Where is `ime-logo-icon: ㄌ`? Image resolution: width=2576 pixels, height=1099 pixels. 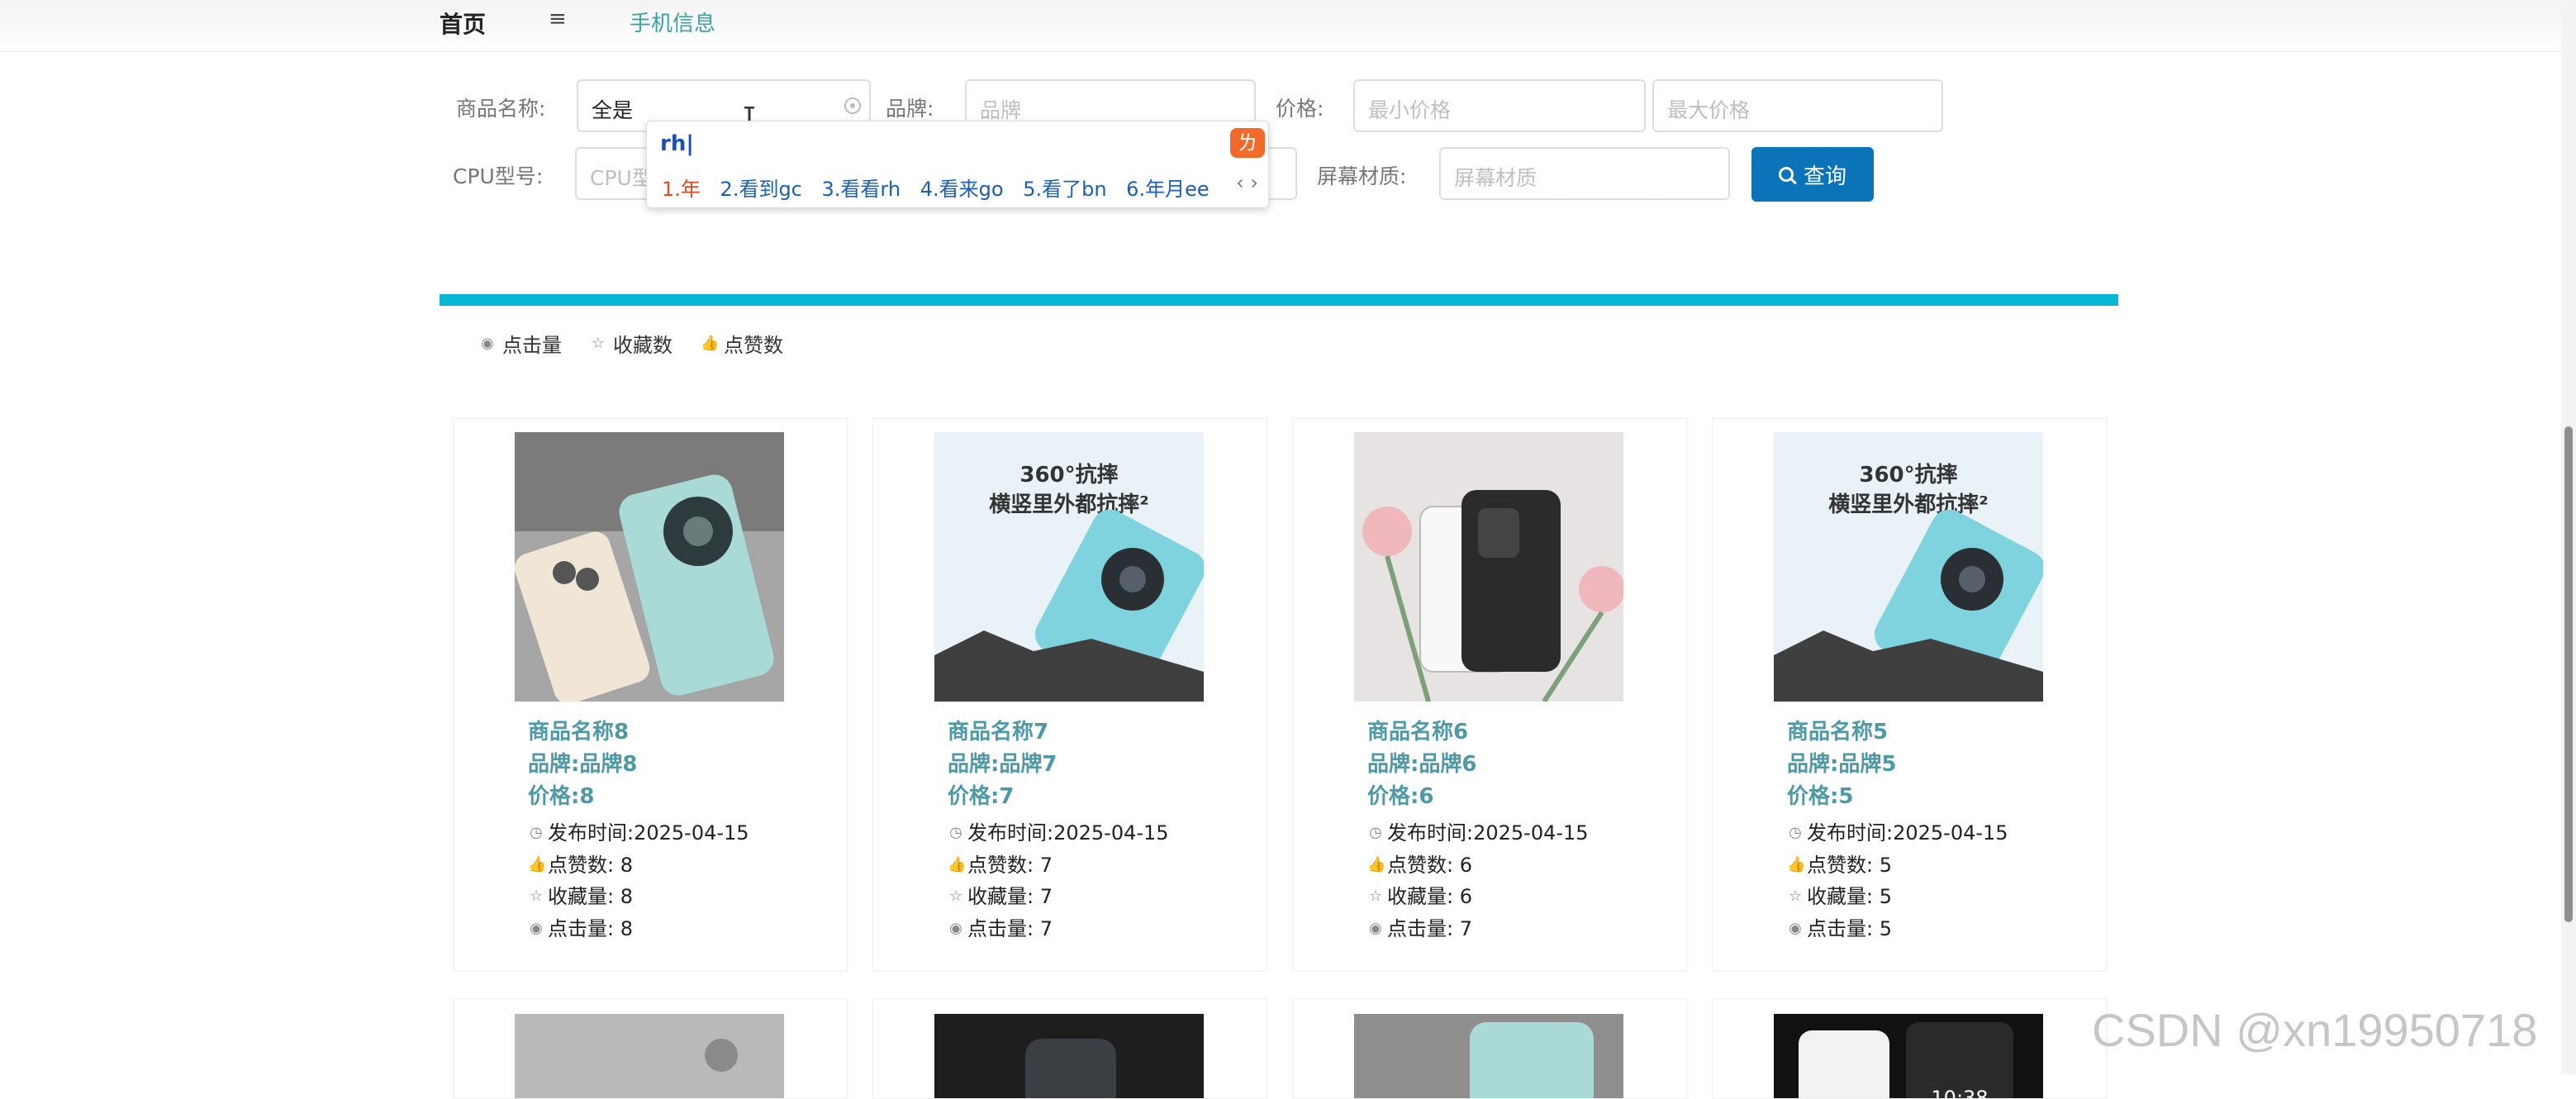
ime-logo-icon: ㄌ is located at coordinates (1247, 143).